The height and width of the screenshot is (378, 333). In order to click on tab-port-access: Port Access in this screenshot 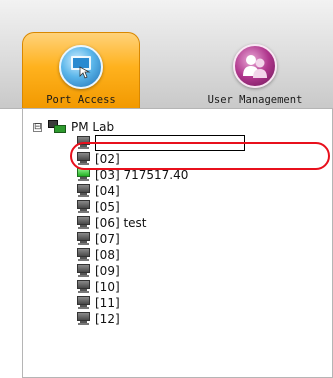, I will do `click(81, 70)`.